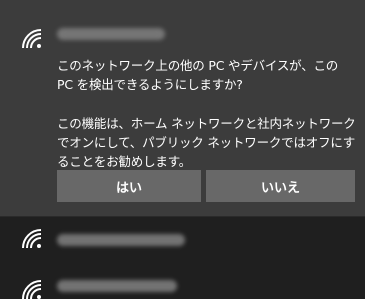  What do you see at coordinates (129, 186) in the screenshot?
I see `yes-button: はい` at bounding box center [129, 186].